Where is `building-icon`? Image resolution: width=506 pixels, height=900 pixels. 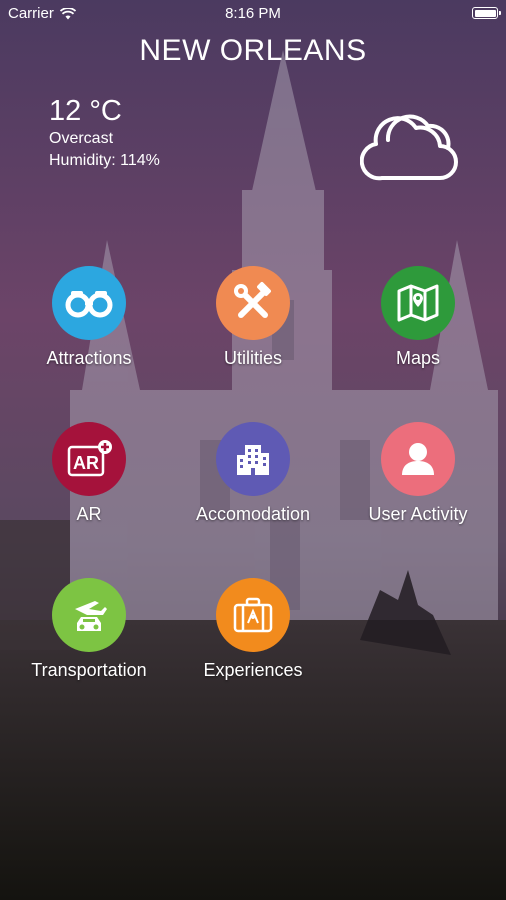 building-icon is located at coordinates (253, 460).